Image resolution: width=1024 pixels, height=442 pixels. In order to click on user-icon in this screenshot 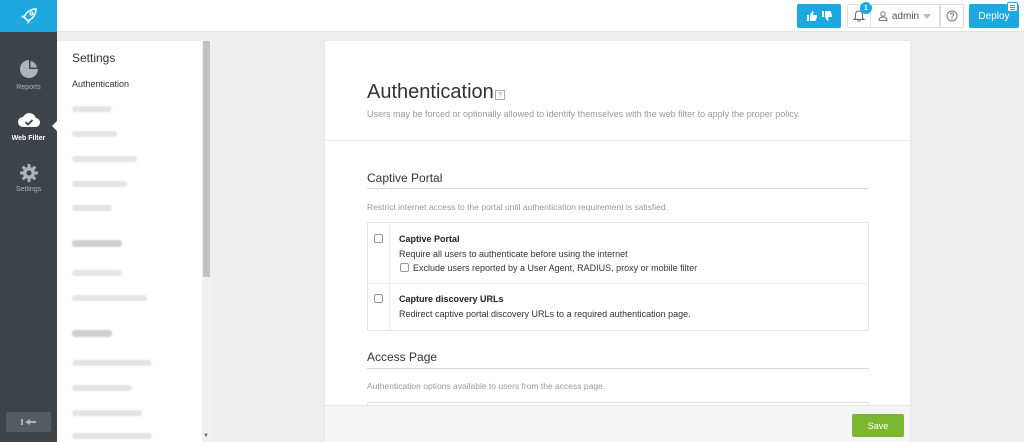, I will do `click(883, 16)`.